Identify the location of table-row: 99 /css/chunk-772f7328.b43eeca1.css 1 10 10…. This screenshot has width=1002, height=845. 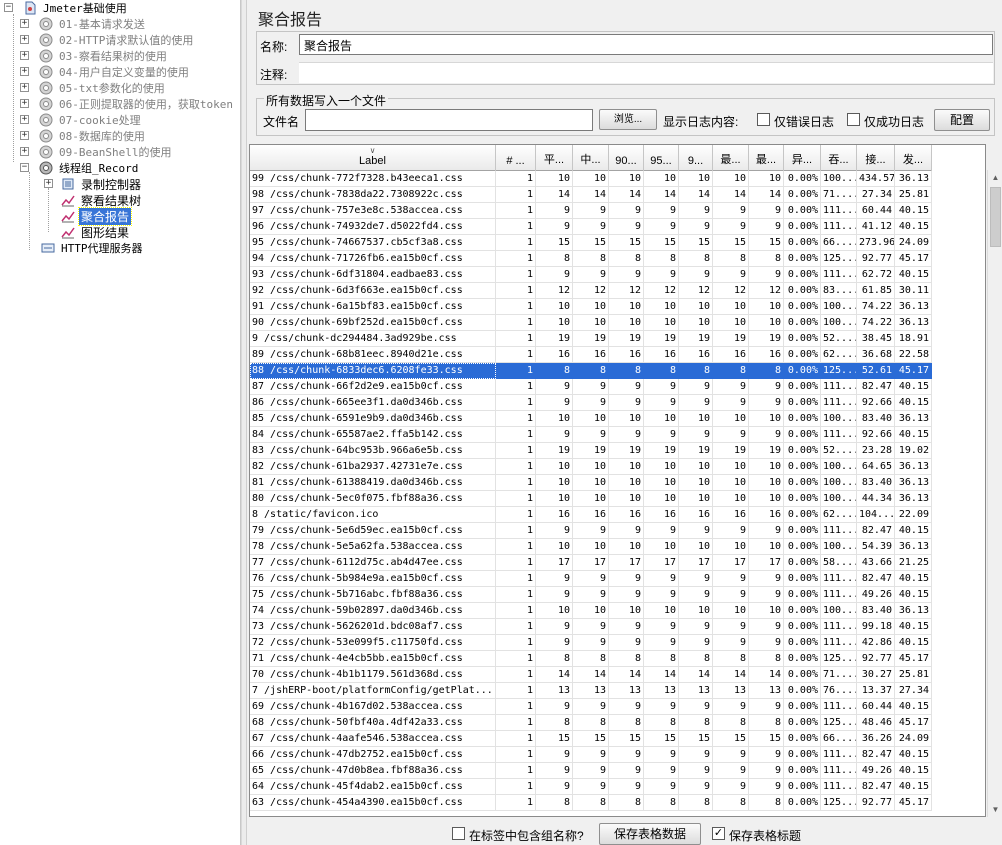
(591, 179).